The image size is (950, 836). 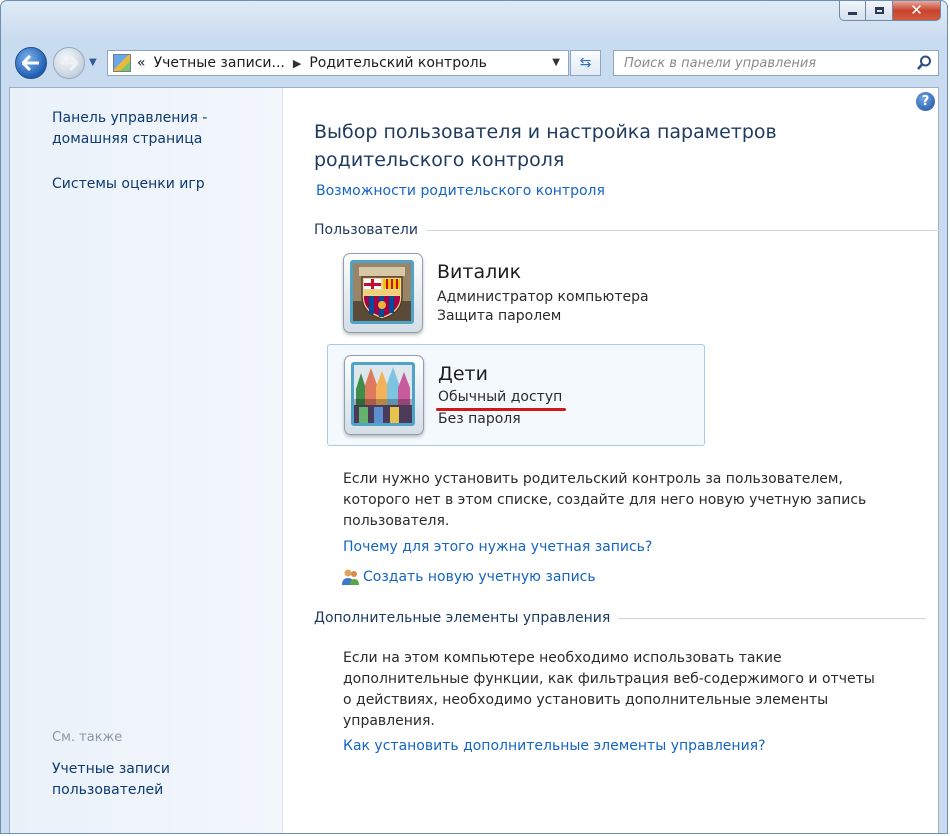 What do you see at coordinates (924, 63) in the screenshot?
I see `search-icon` at bounding box center [924, 63].